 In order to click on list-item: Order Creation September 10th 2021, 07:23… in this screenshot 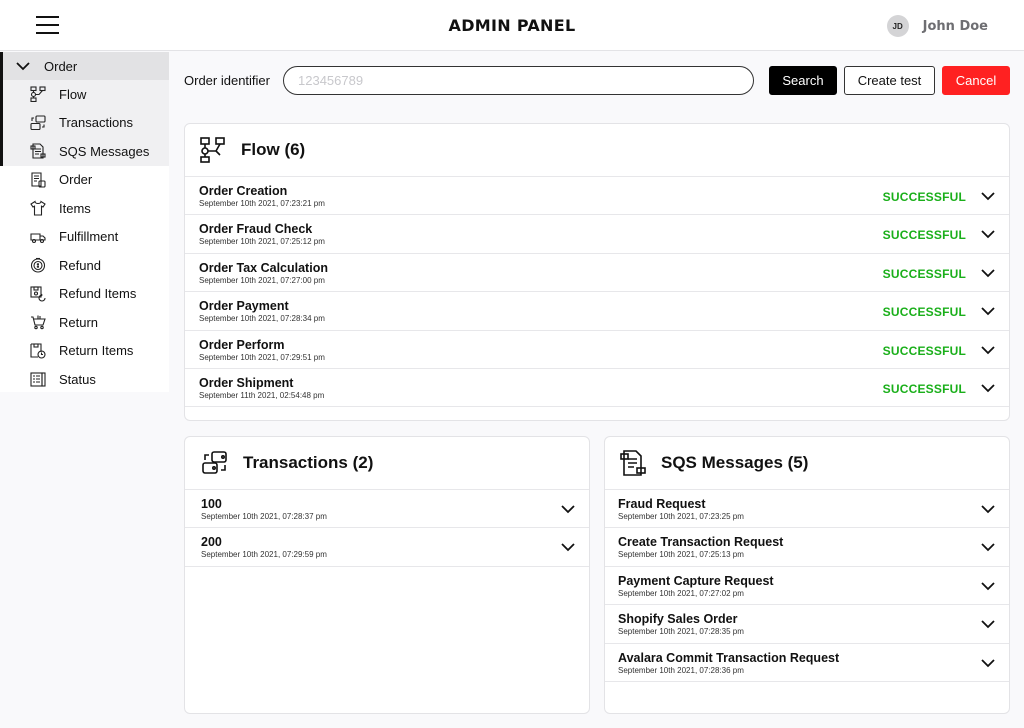, I will do `click(597, 196)`.